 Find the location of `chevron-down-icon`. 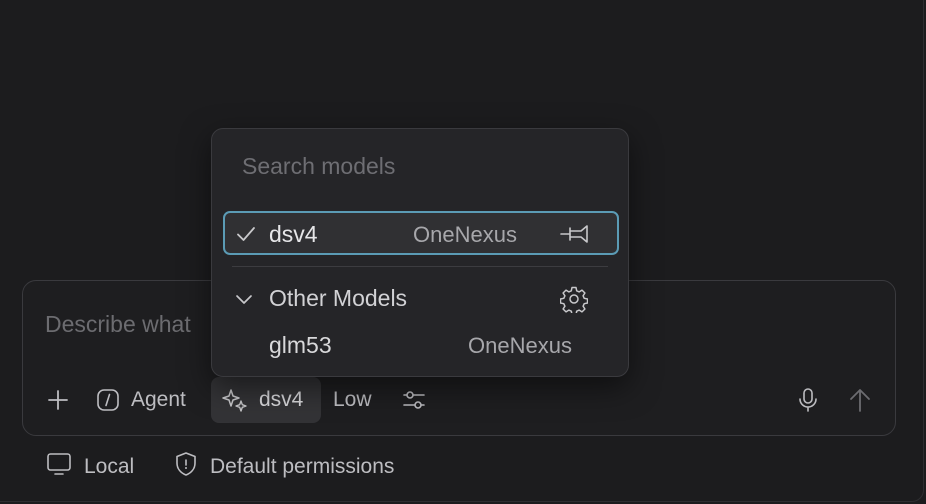

chevron-down-icon is located at coordinates (244, 302).